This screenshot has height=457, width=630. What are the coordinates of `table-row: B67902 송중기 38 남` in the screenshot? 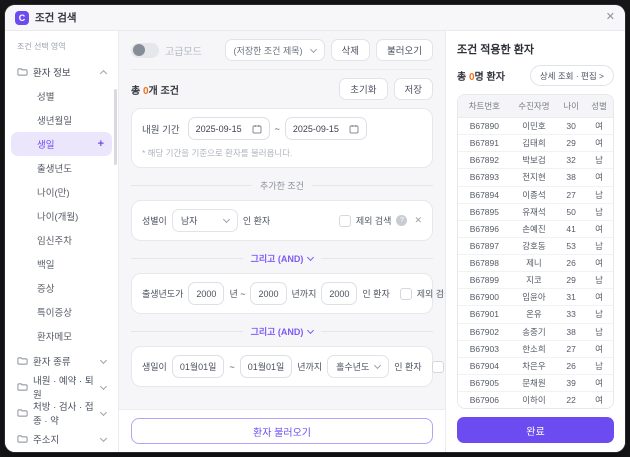 It's located at (535, 331).